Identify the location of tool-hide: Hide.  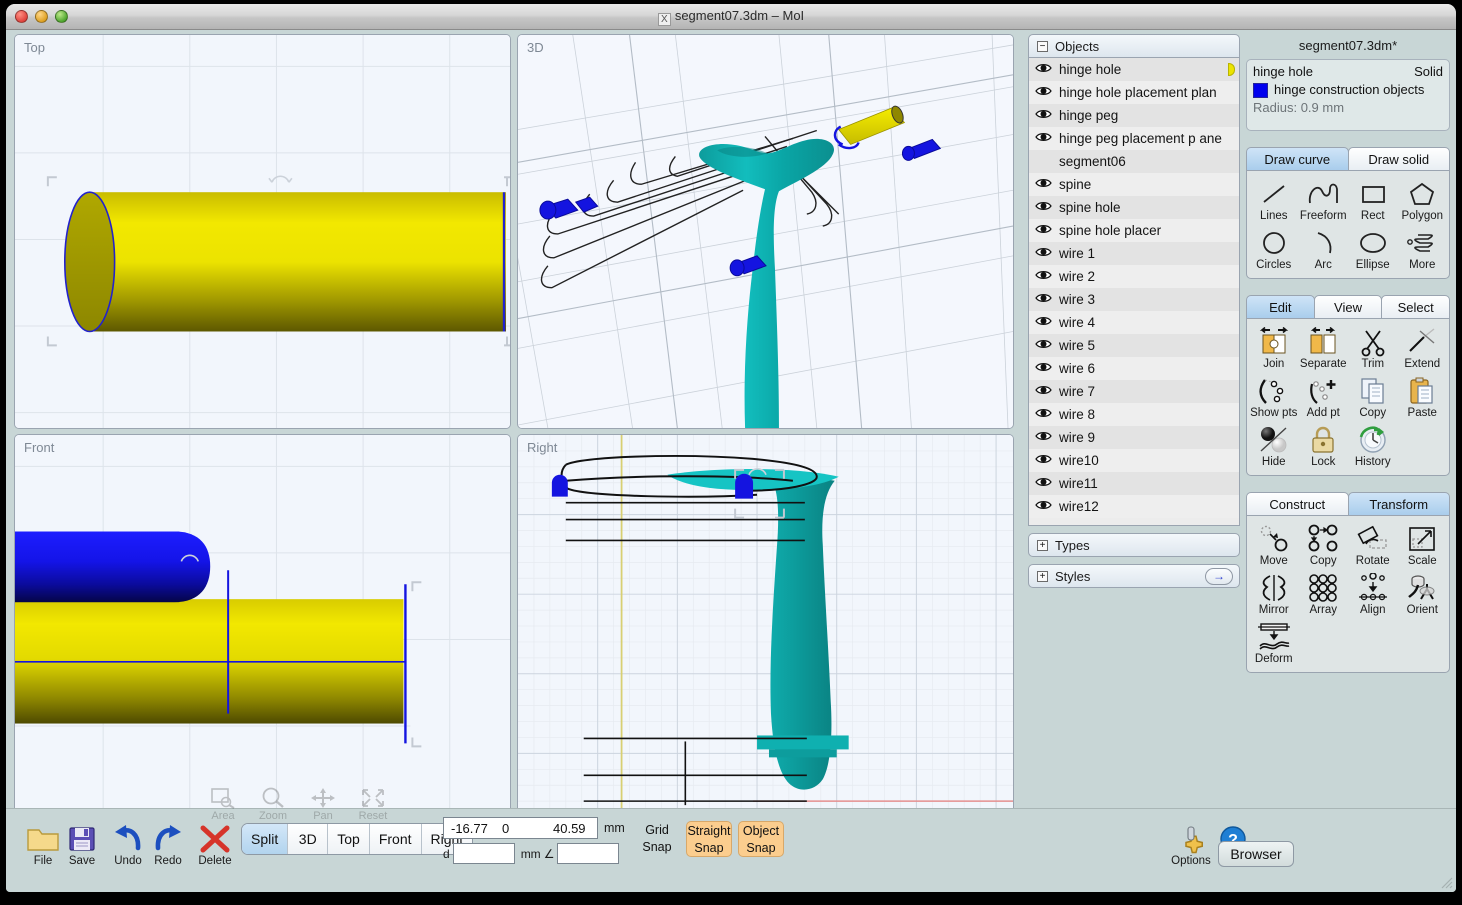
(1274, 446).